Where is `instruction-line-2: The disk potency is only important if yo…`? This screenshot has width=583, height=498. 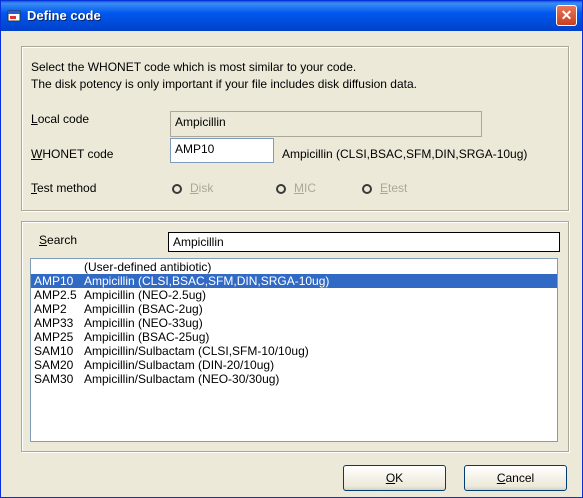
instruction-line-2: The disk potency is only important if yo… is located at coordinates (224, 84).